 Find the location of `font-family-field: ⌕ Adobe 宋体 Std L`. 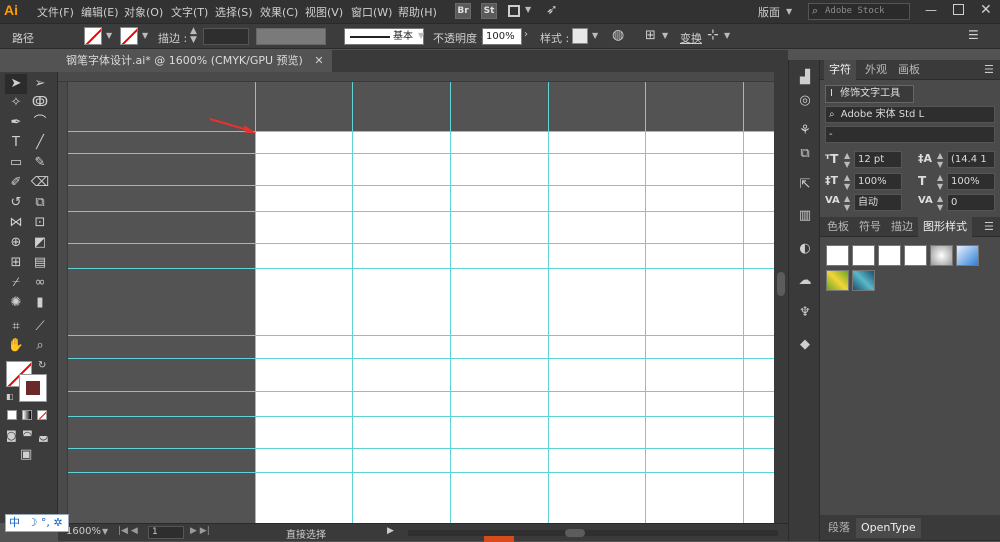

font-family-field: ⌕ Adobe 宋体 Std L is located at coordinates (910, 114).